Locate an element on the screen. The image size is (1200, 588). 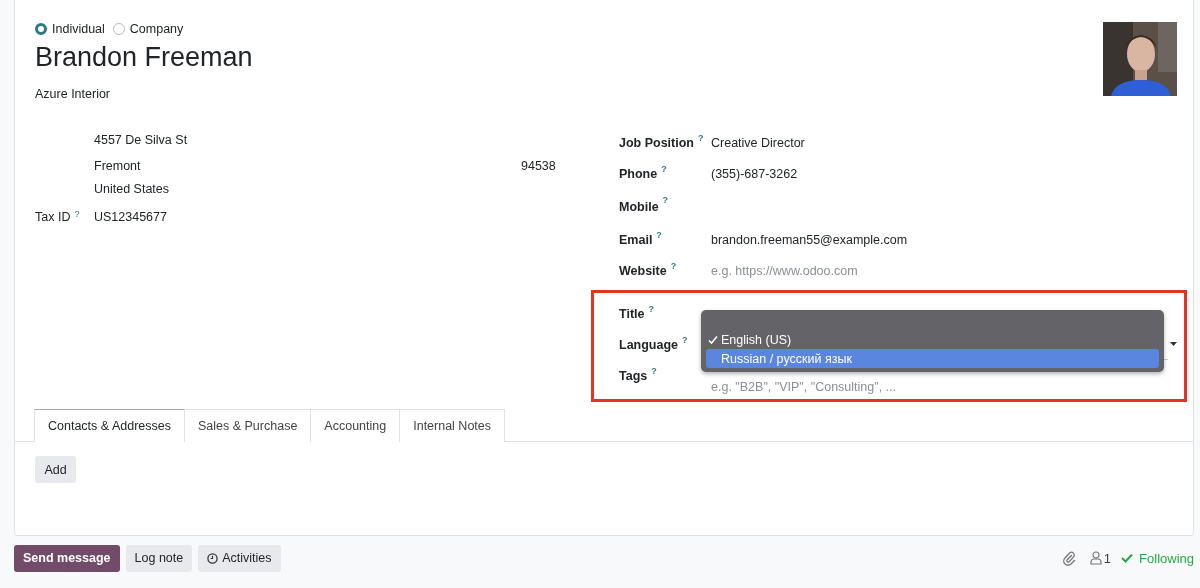
field-label: Mobile $^{?}$ is located at coordinates (644, 205).